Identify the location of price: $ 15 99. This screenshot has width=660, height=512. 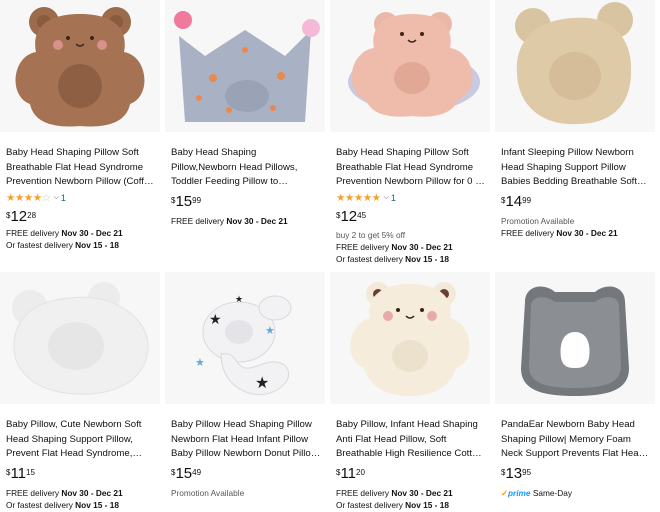
(245, 202).